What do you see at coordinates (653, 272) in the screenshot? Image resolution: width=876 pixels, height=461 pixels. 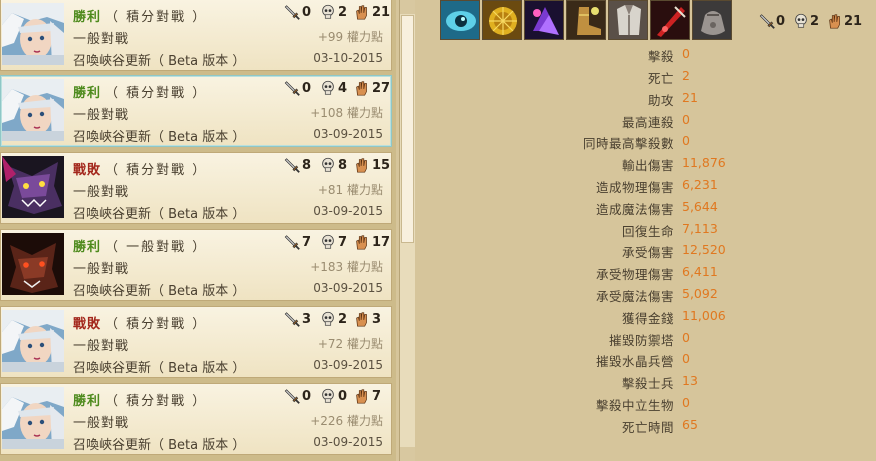 I see `stat-row: 承受物理傷害 6,411` at bounding box center [653, 272].